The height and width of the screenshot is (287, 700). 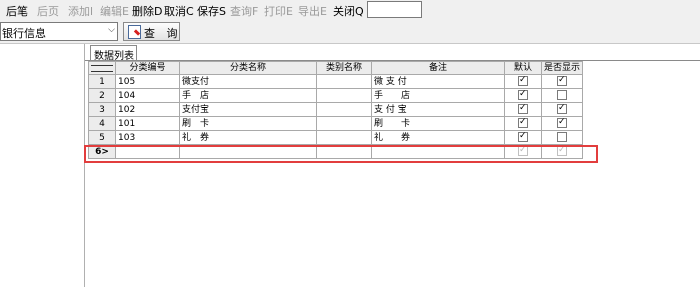 I want to click on highlight-box, so click(x=341, y=154).